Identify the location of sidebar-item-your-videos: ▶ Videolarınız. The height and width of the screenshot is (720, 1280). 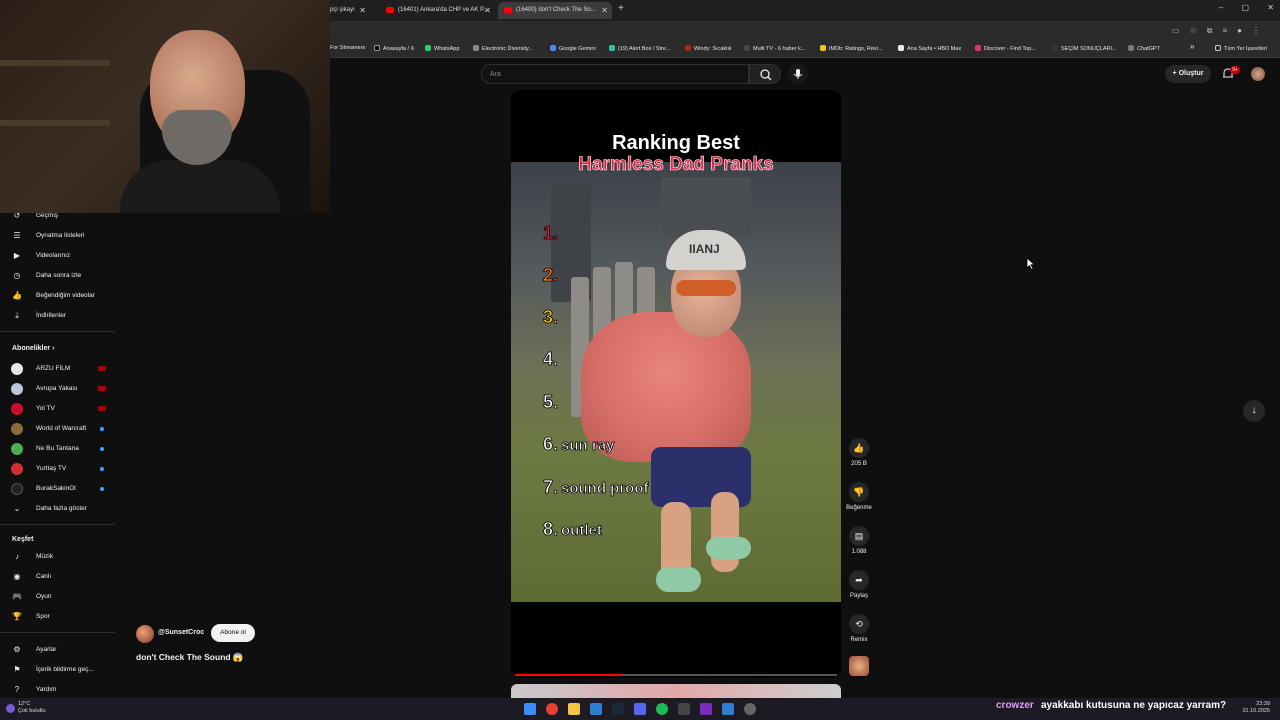
(59, 256).